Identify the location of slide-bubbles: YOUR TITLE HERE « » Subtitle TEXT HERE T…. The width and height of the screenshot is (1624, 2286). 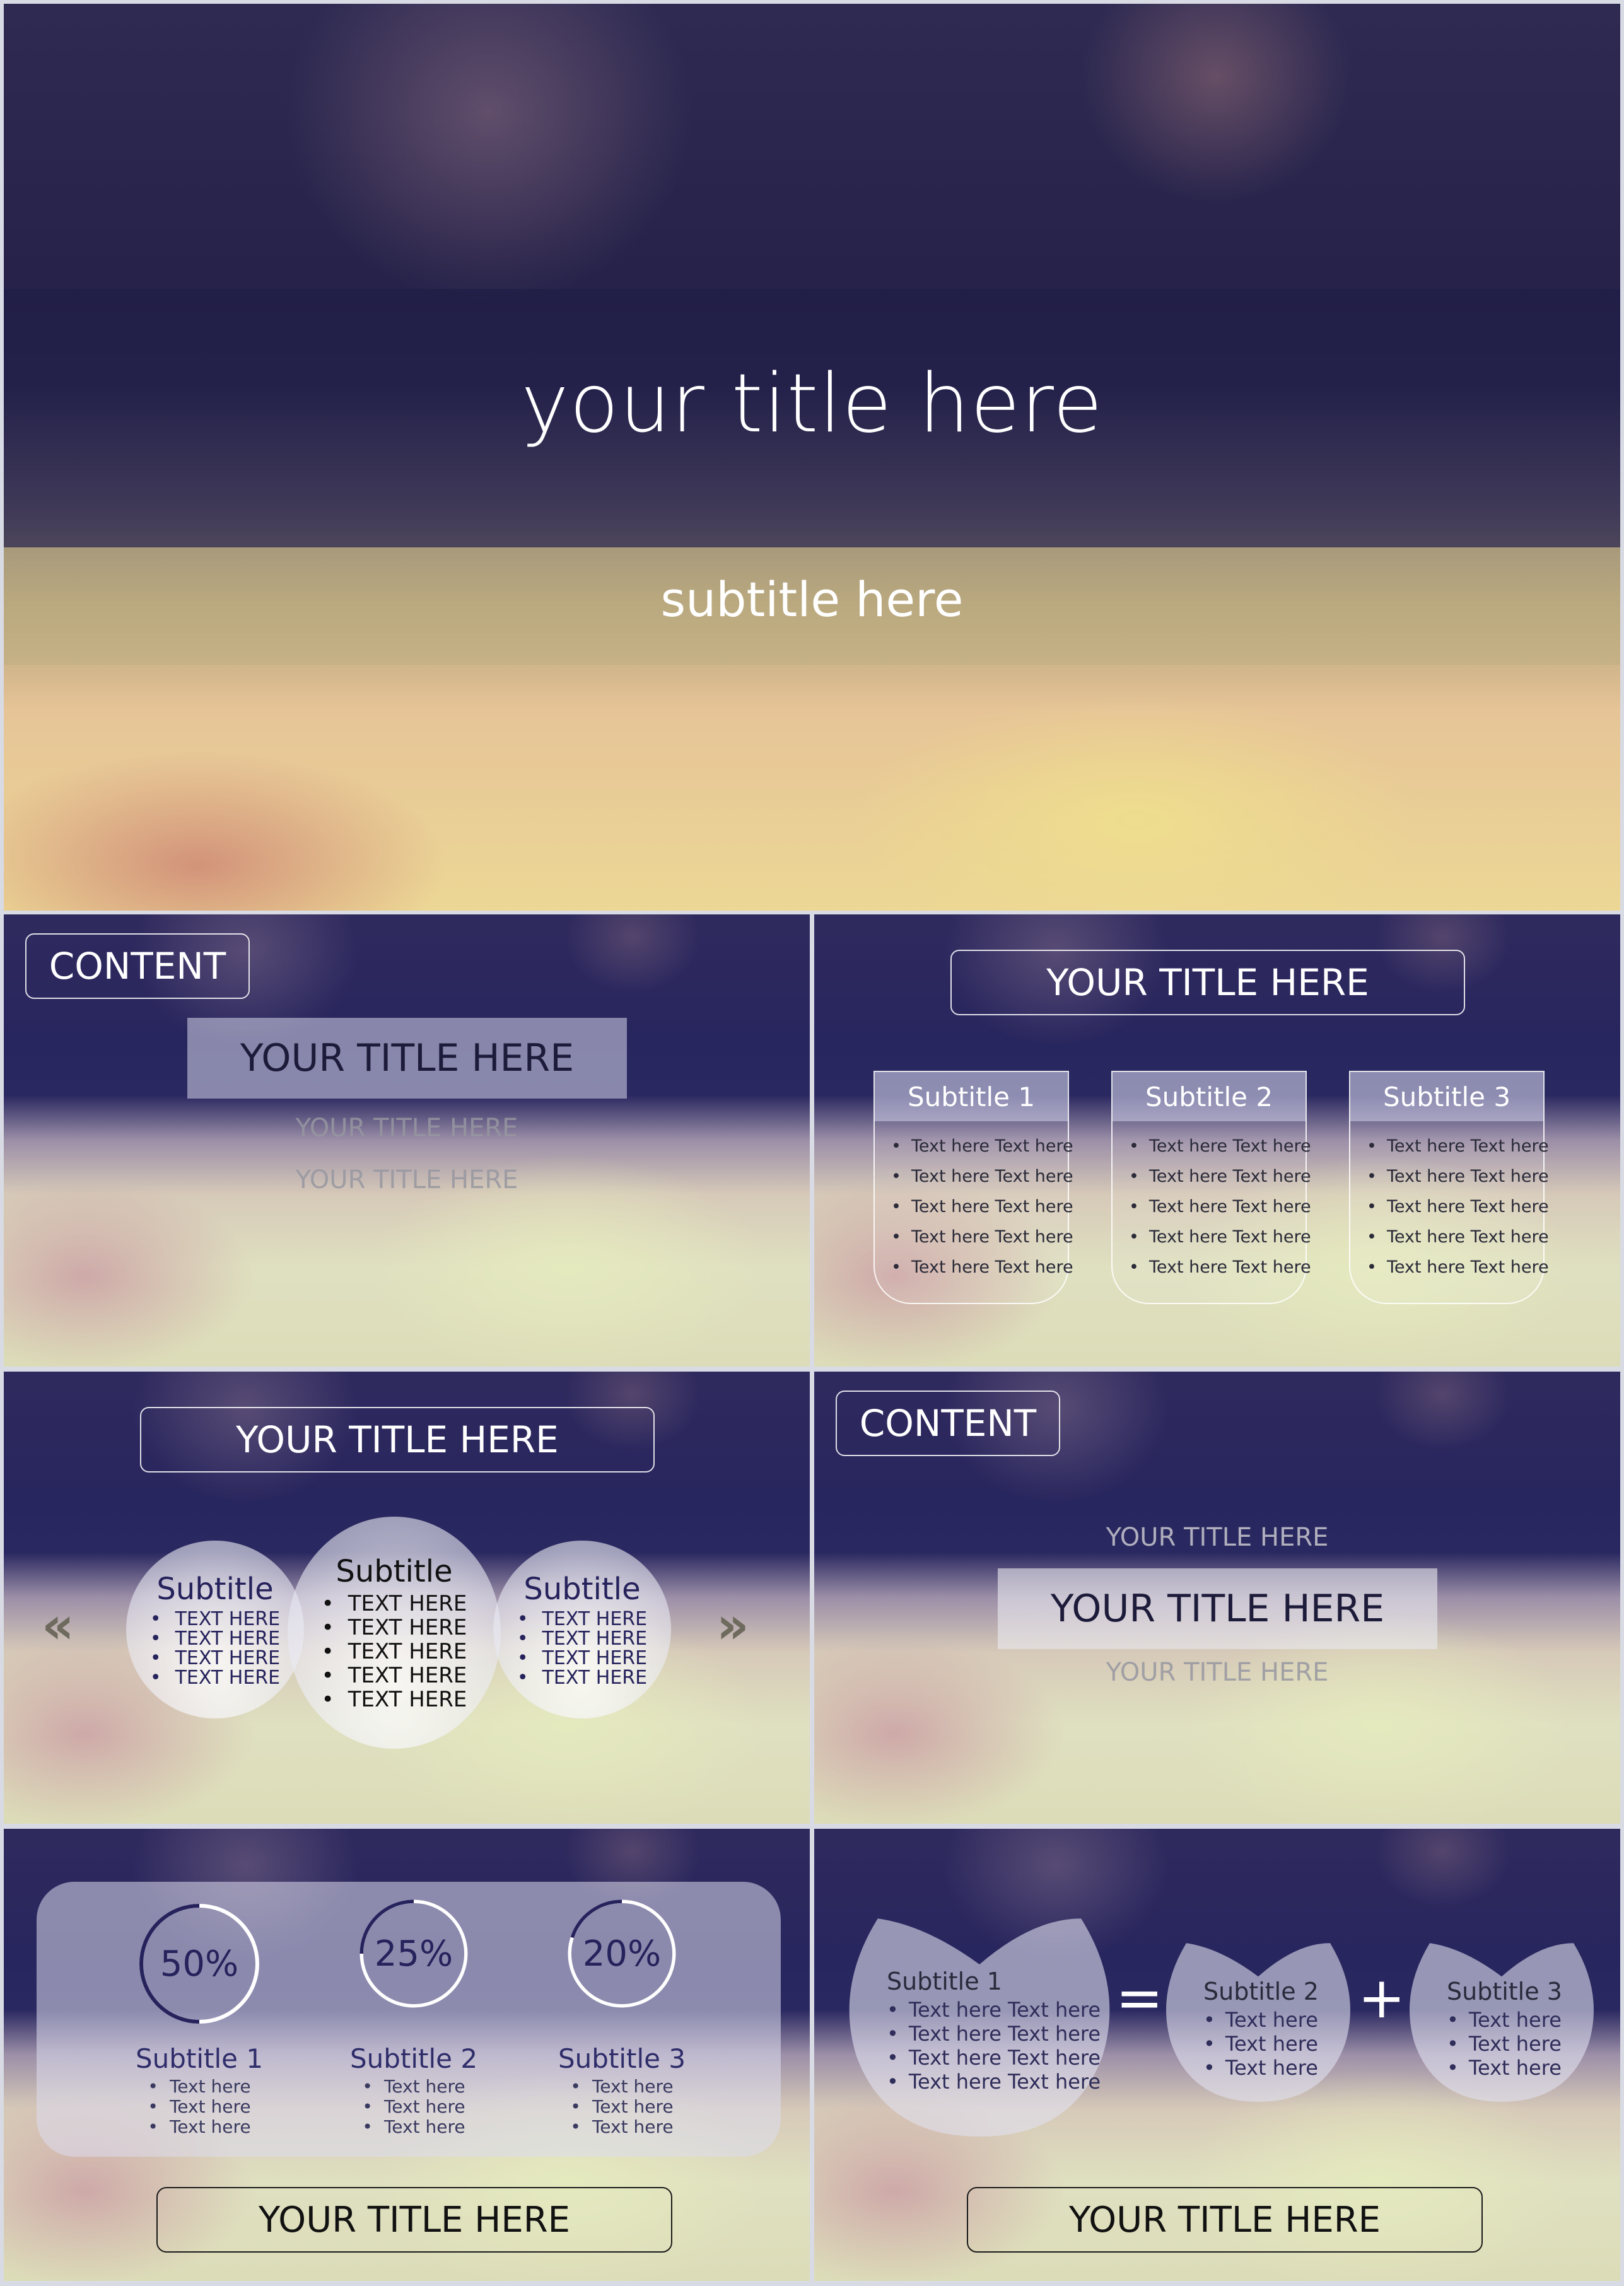
(407, 1598).